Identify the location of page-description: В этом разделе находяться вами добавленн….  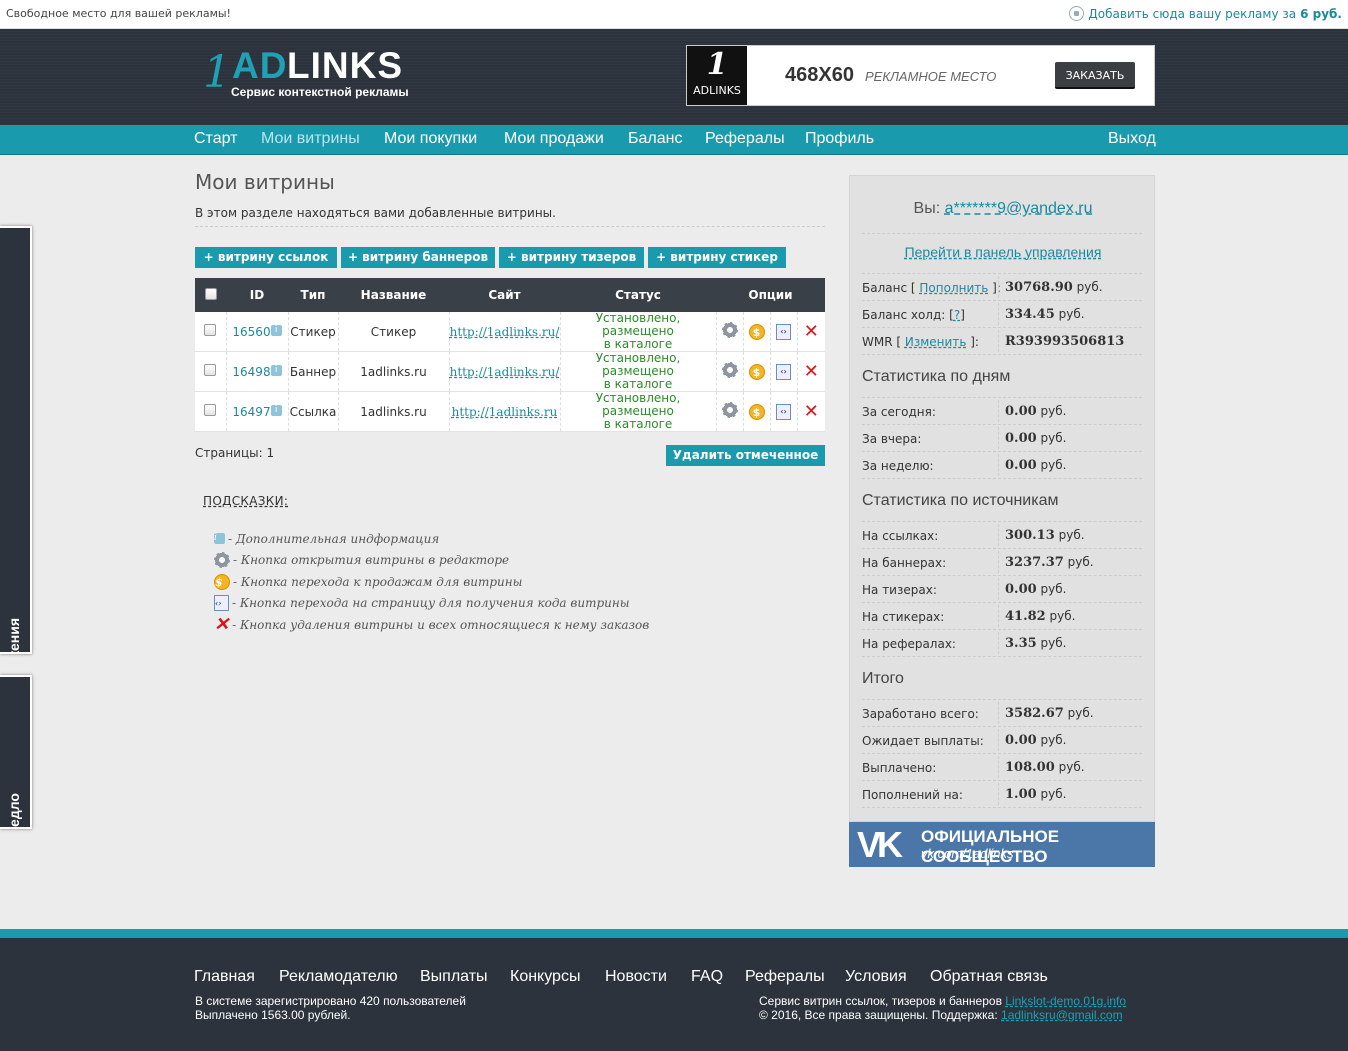
(510, 216).